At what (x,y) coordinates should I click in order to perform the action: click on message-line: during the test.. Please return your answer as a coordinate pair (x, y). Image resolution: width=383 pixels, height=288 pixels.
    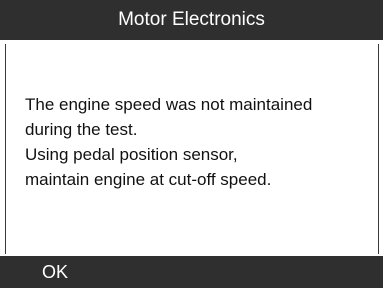
    Looking at the image, I should click on (81, 129).